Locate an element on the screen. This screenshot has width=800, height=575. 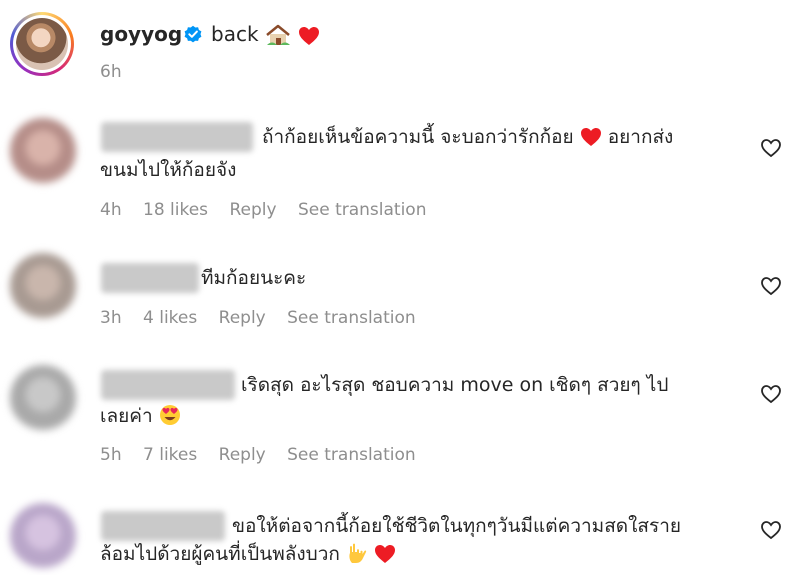
comment-time: 5h is located at coordinates (111, 455).